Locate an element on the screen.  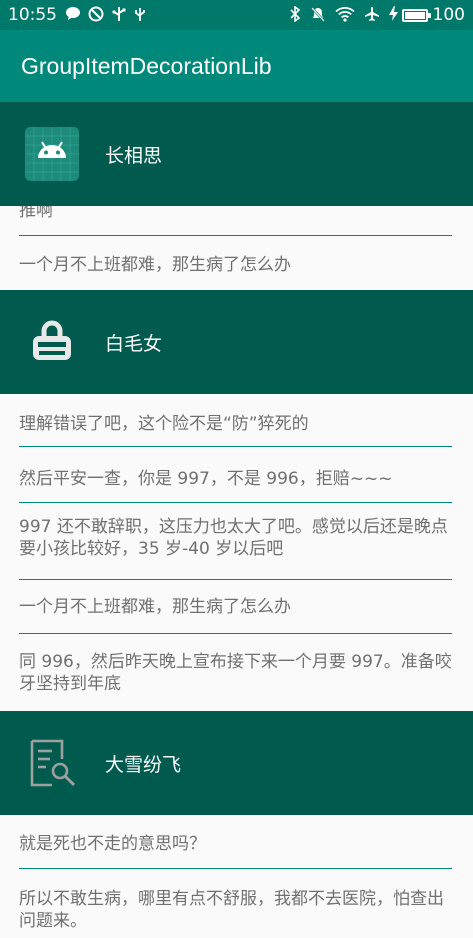
battery-fill is located at coordinates (414, 15).